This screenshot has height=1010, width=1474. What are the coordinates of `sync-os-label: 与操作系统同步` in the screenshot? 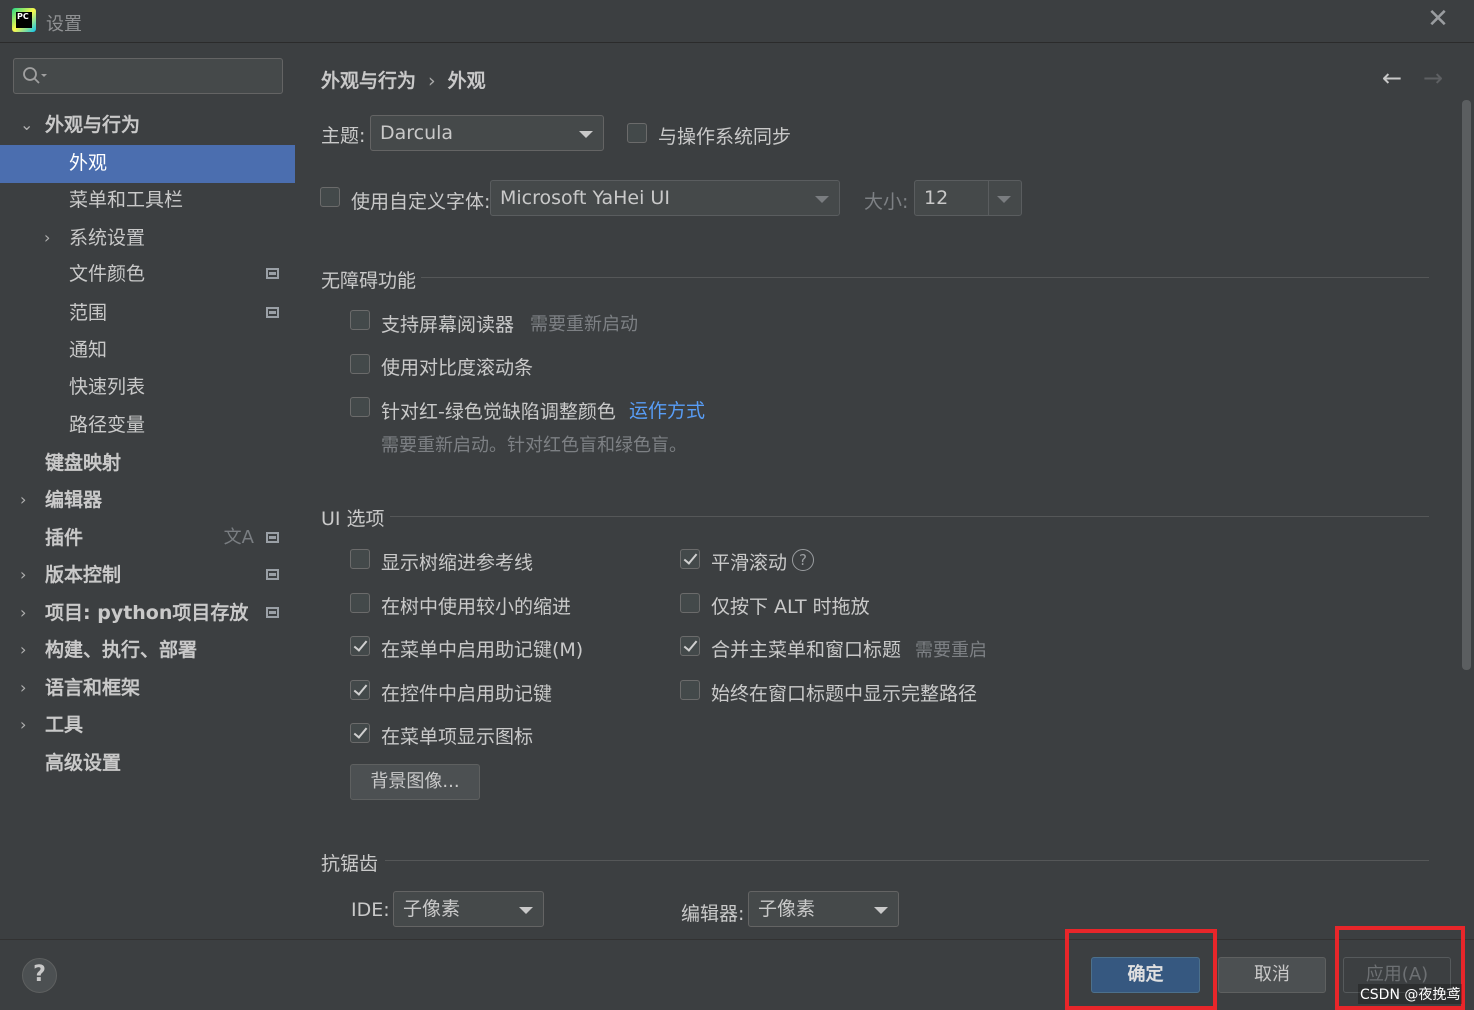 It's located at (725, 137).